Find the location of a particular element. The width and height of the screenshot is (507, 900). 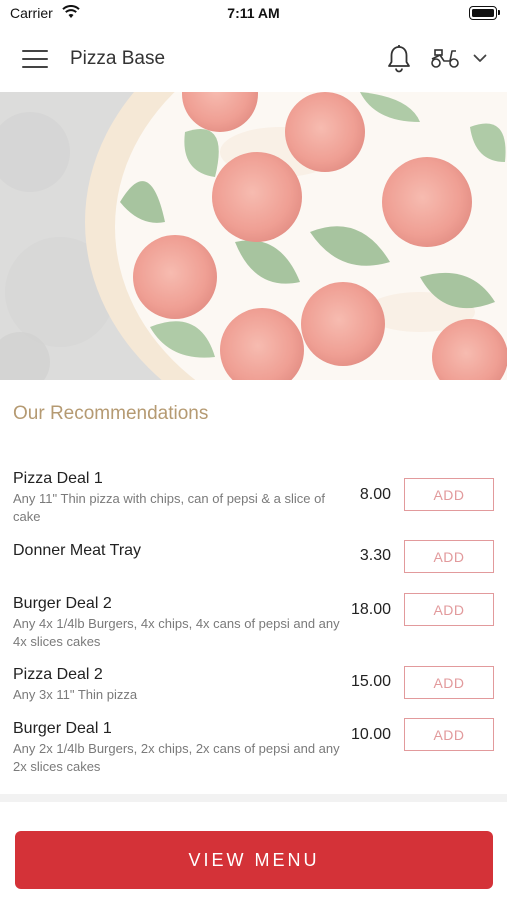

battery-icon is located at coordinates (484, 13).